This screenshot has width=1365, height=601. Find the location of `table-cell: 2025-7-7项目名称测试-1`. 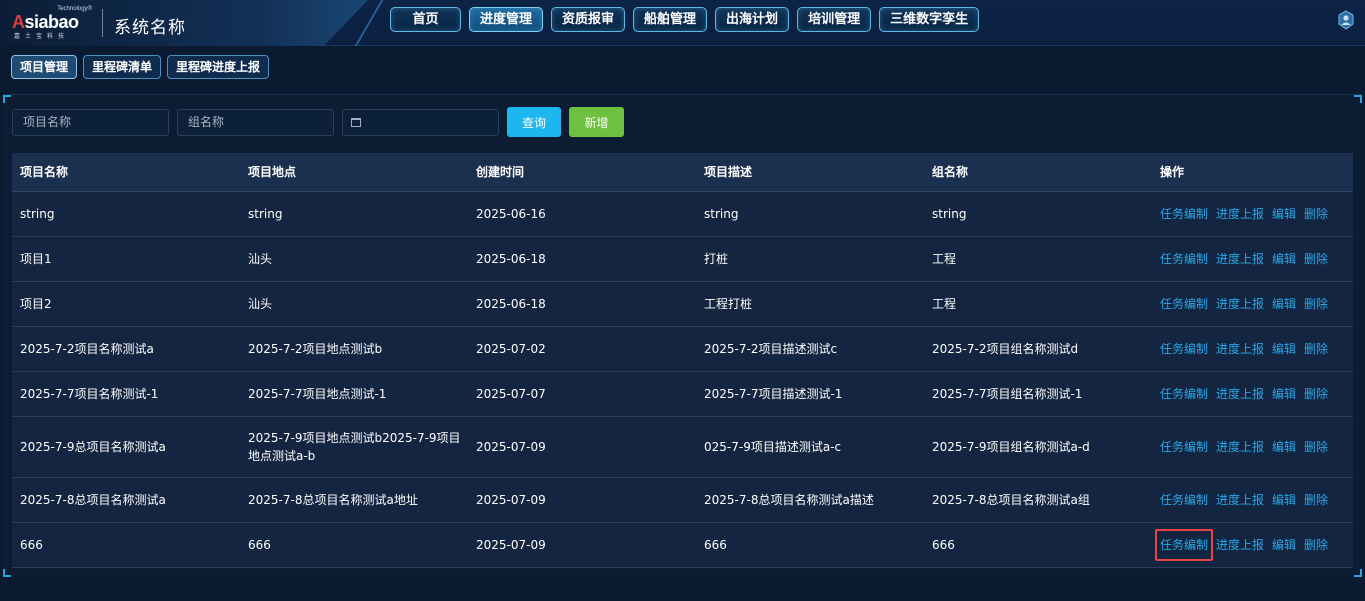

table-cell: 2025-7-7项目名称测试-1 is located at coordinates (126, 394).